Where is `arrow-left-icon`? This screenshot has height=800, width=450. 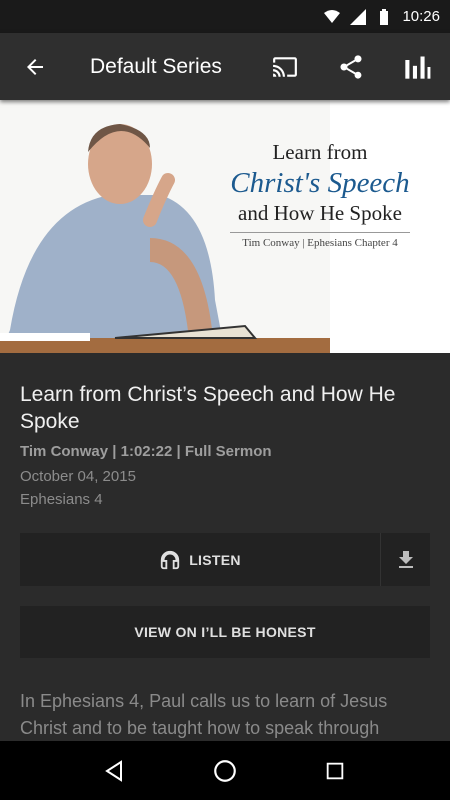 arrow-left-icon is located at coordinates (35, 66).